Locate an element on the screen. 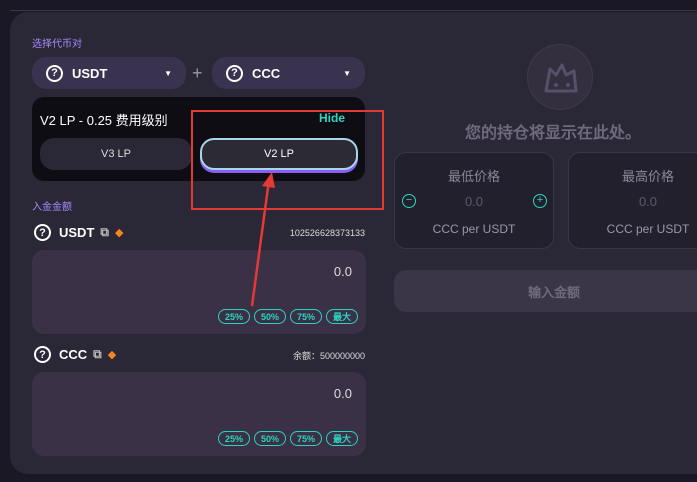  annotation-highlight-box is located at coordinates (287, 160).